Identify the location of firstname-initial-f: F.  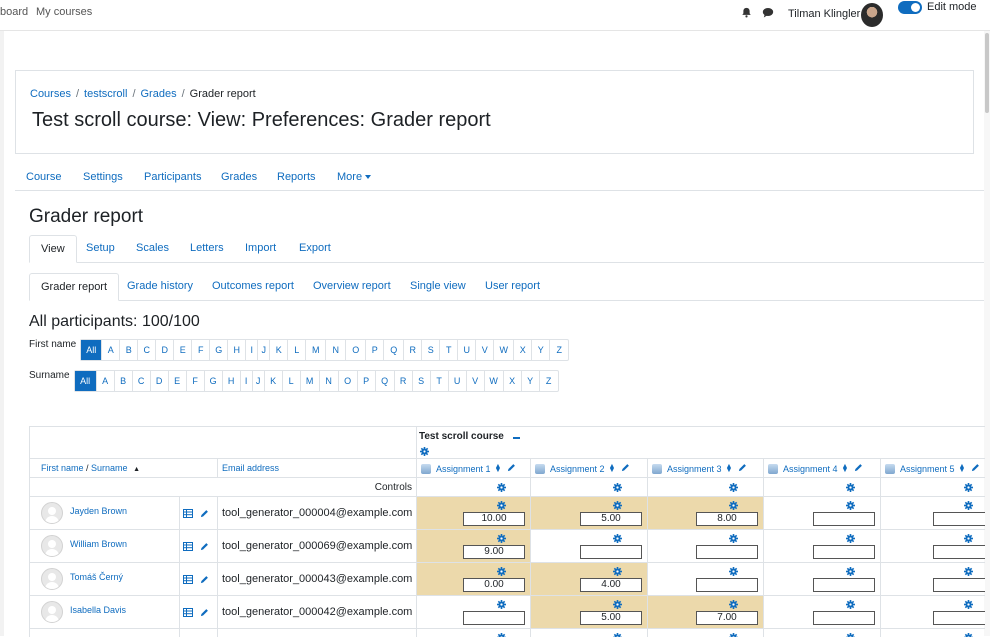
(201, 350).